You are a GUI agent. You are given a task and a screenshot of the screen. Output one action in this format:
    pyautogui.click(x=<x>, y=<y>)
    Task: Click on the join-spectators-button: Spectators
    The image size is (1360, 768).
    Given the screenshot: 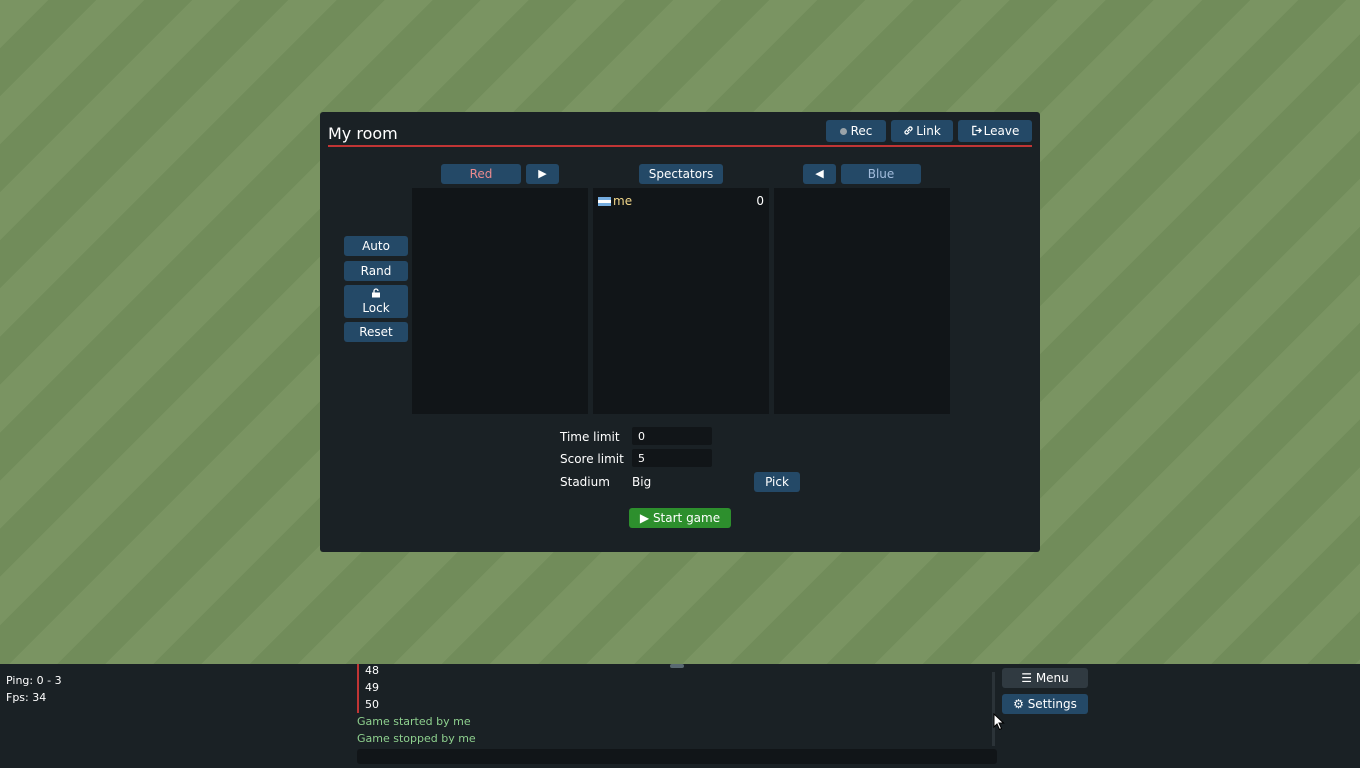 What is the action you would take?
    pyautogui.click(x=681, y=174)
    